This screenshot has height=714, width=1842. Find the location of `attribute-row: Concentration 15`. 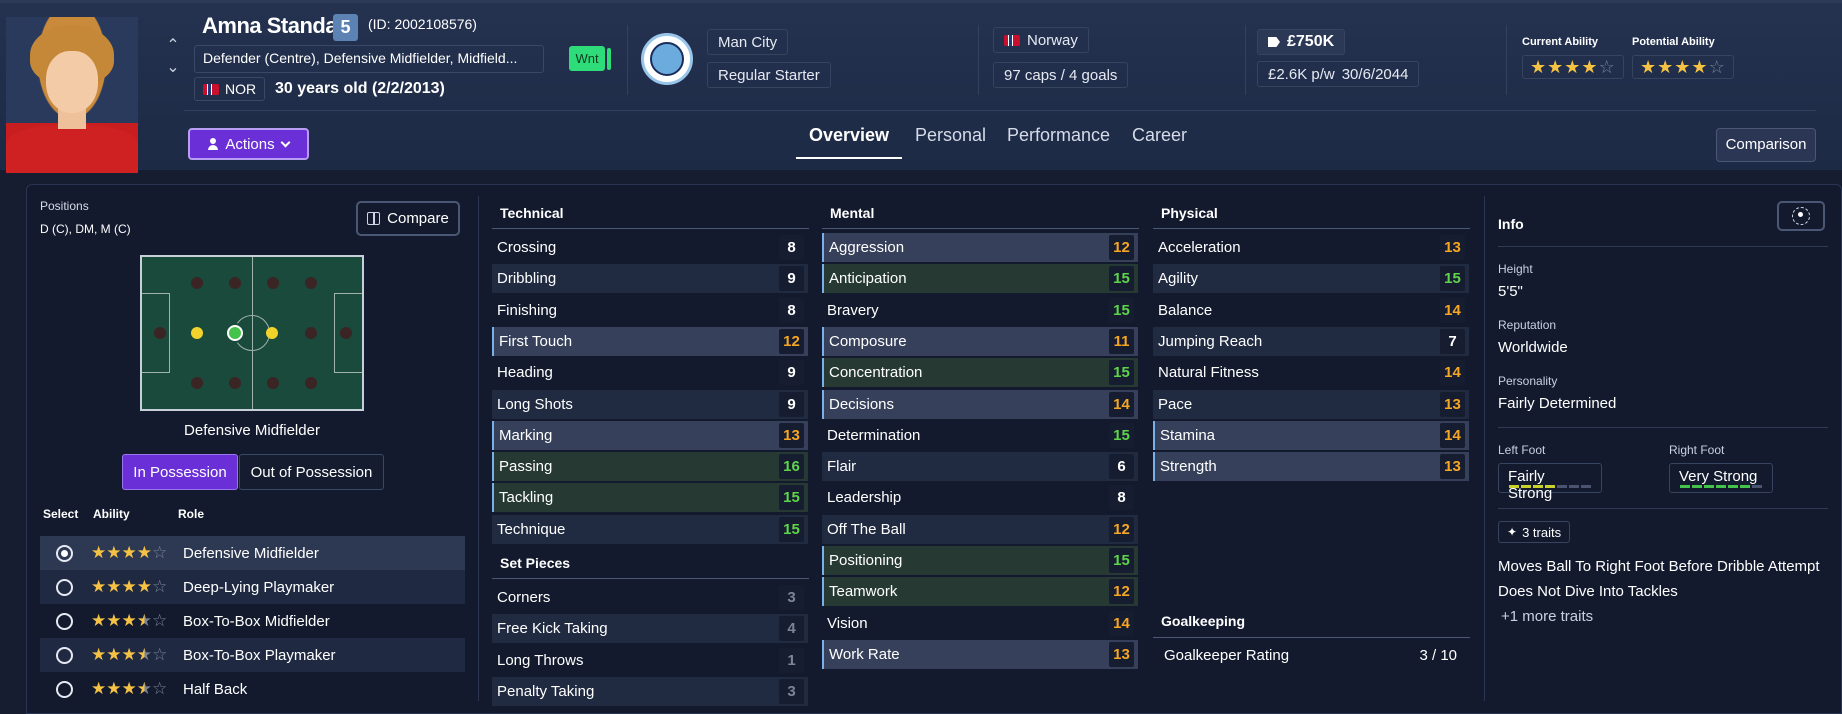

attribute-row: Concentration 15 is located at coordinates (980, 373).